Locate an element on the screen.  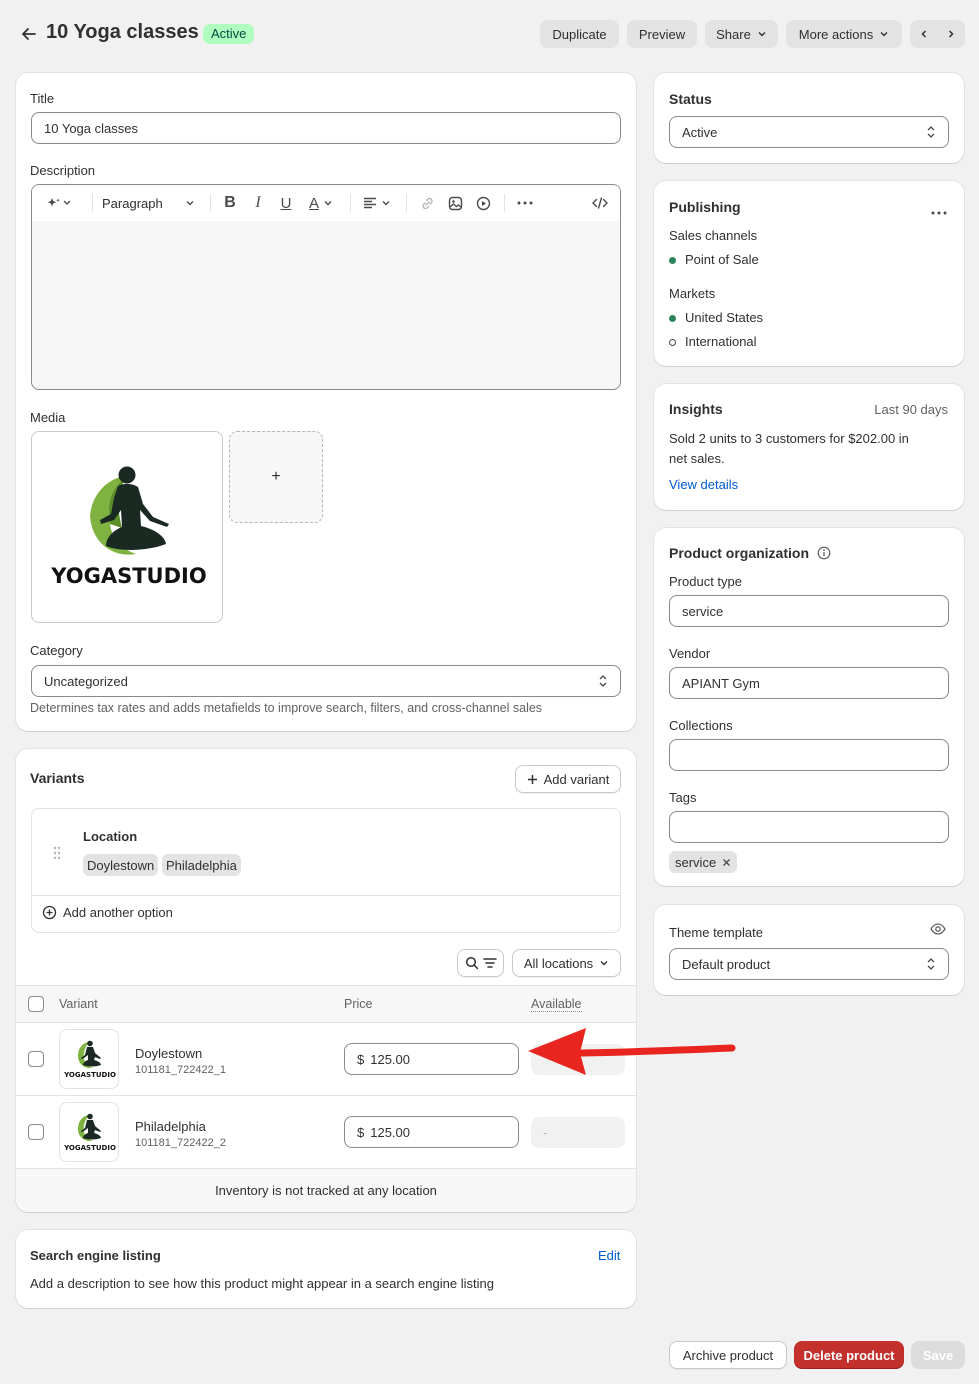
preview-button: Preview is located at coordinates (662, 34).